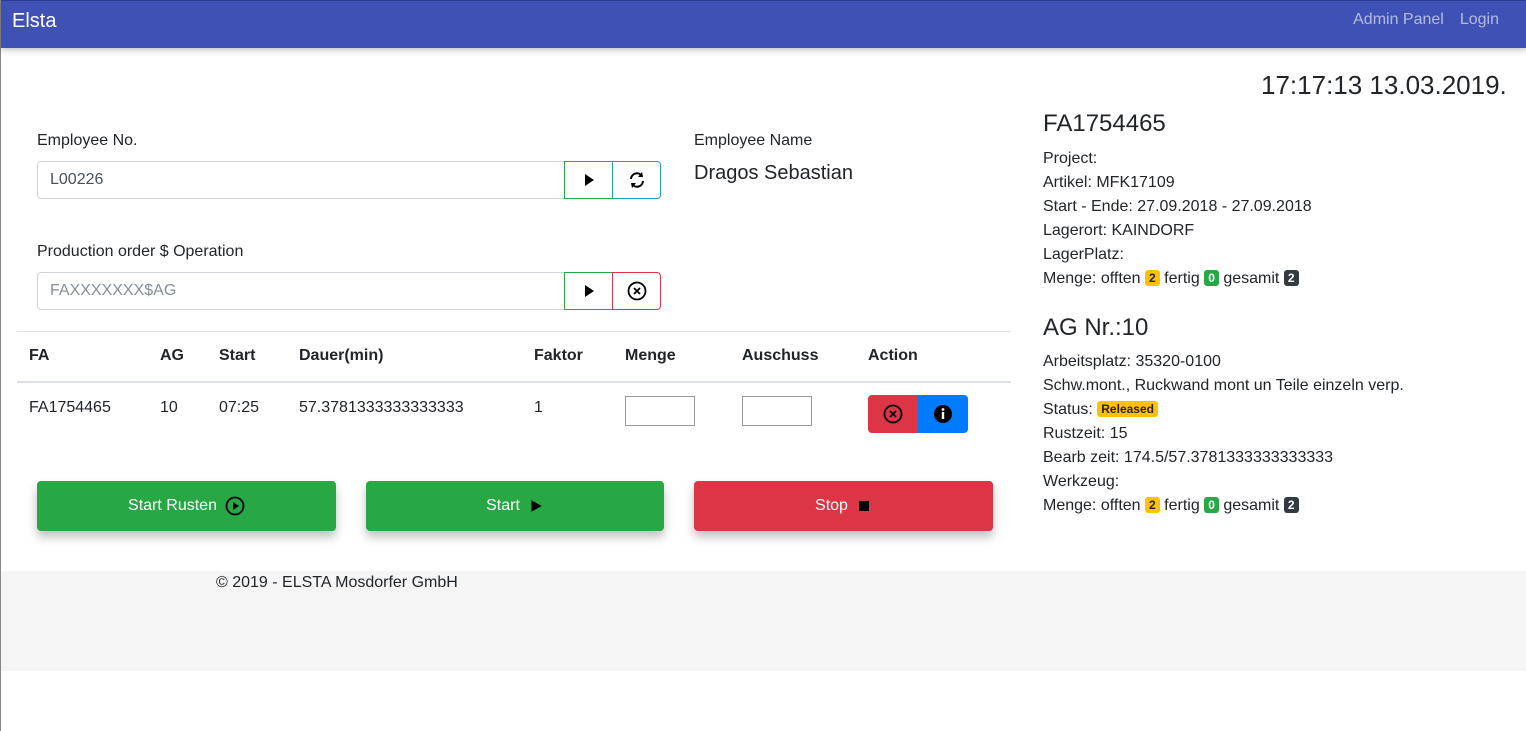  Describe the element at coordinates (1291, 278) in the screenshot. I see `fa-gesamit-badge: 2` at that location.